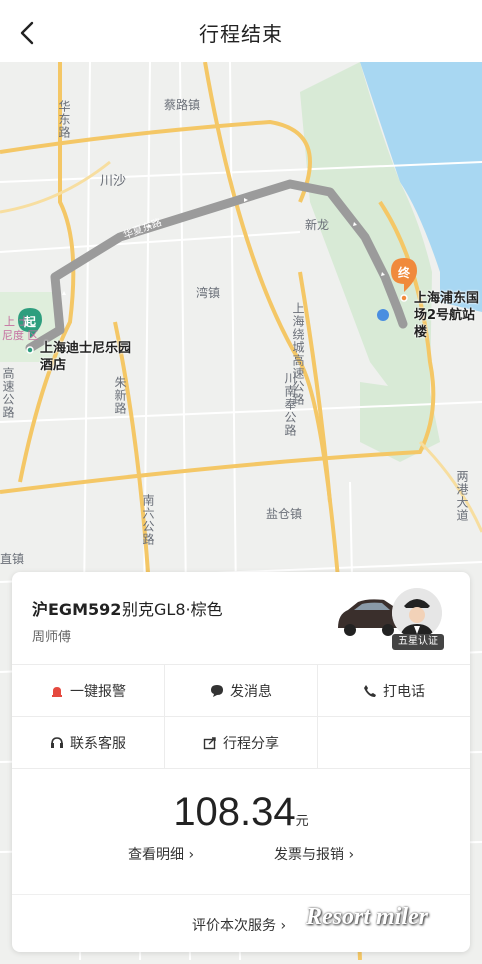 This screenshot has height=964, width=482. Describe the element at coordinates (64, 119) in the screenshot. I see `road-label: 华东路` at that location.